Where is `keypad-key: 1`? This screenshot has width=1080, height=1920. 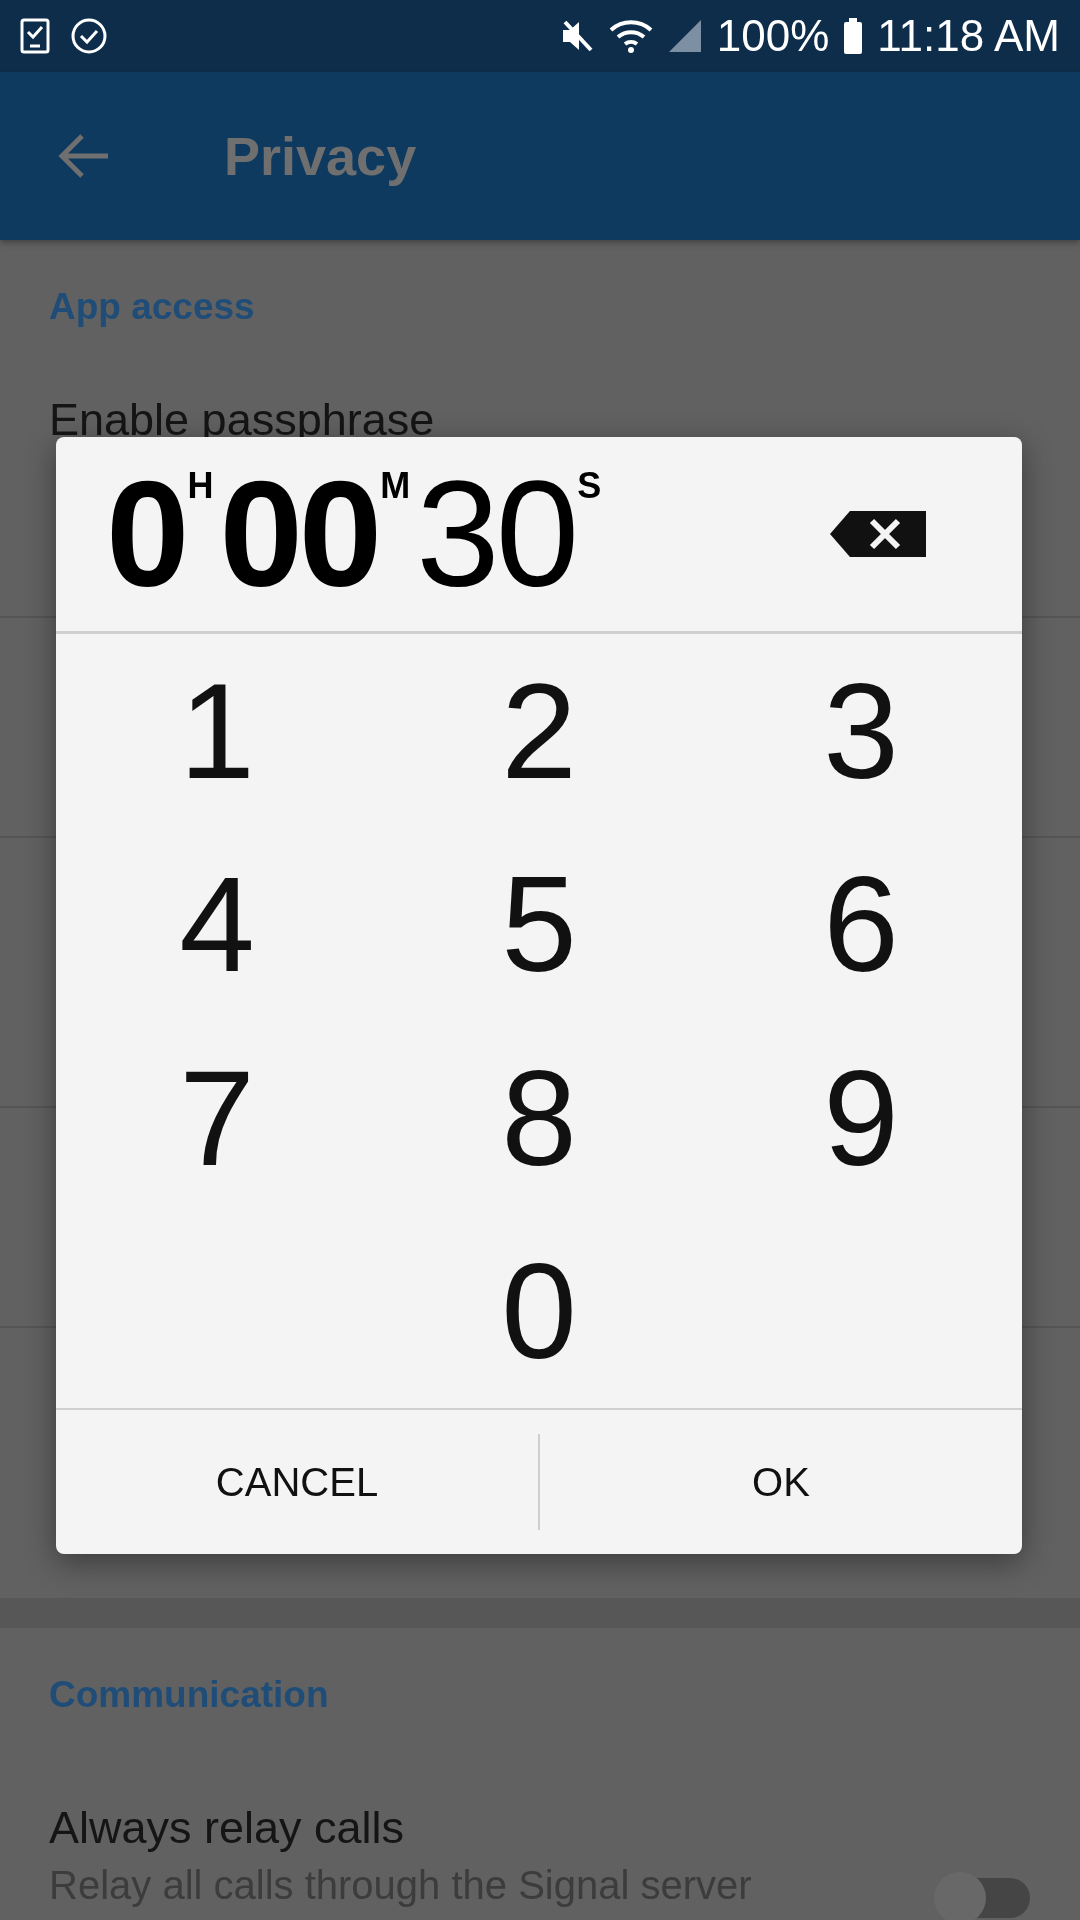
keypad-key: 1 is located at coordinates (217, 731).